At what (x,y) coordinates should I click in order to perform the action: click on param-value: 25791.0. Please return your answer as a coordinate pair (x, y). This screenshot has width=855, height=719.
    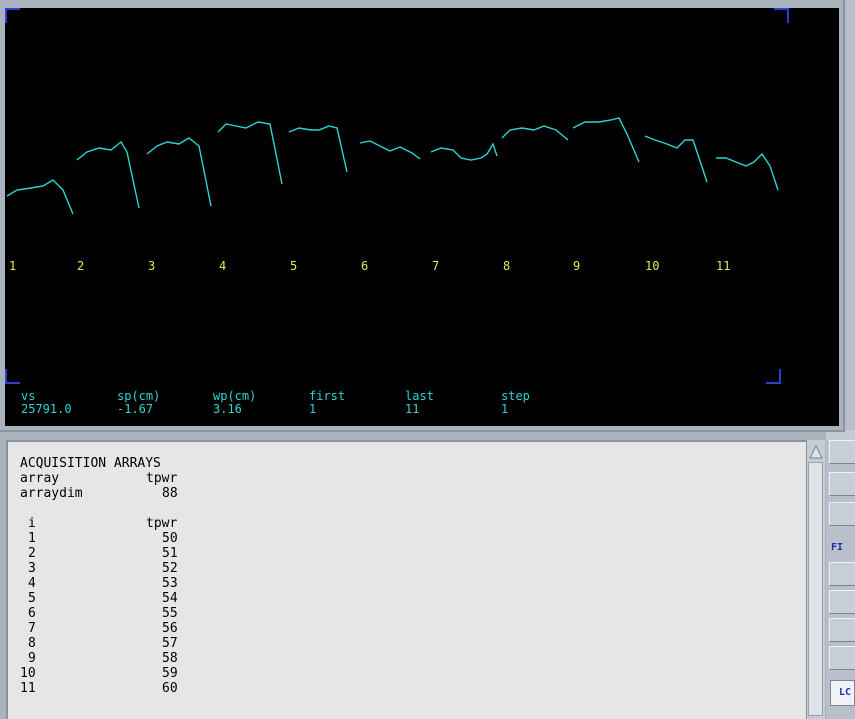
    Looking at the image, I should click on (46, 409).